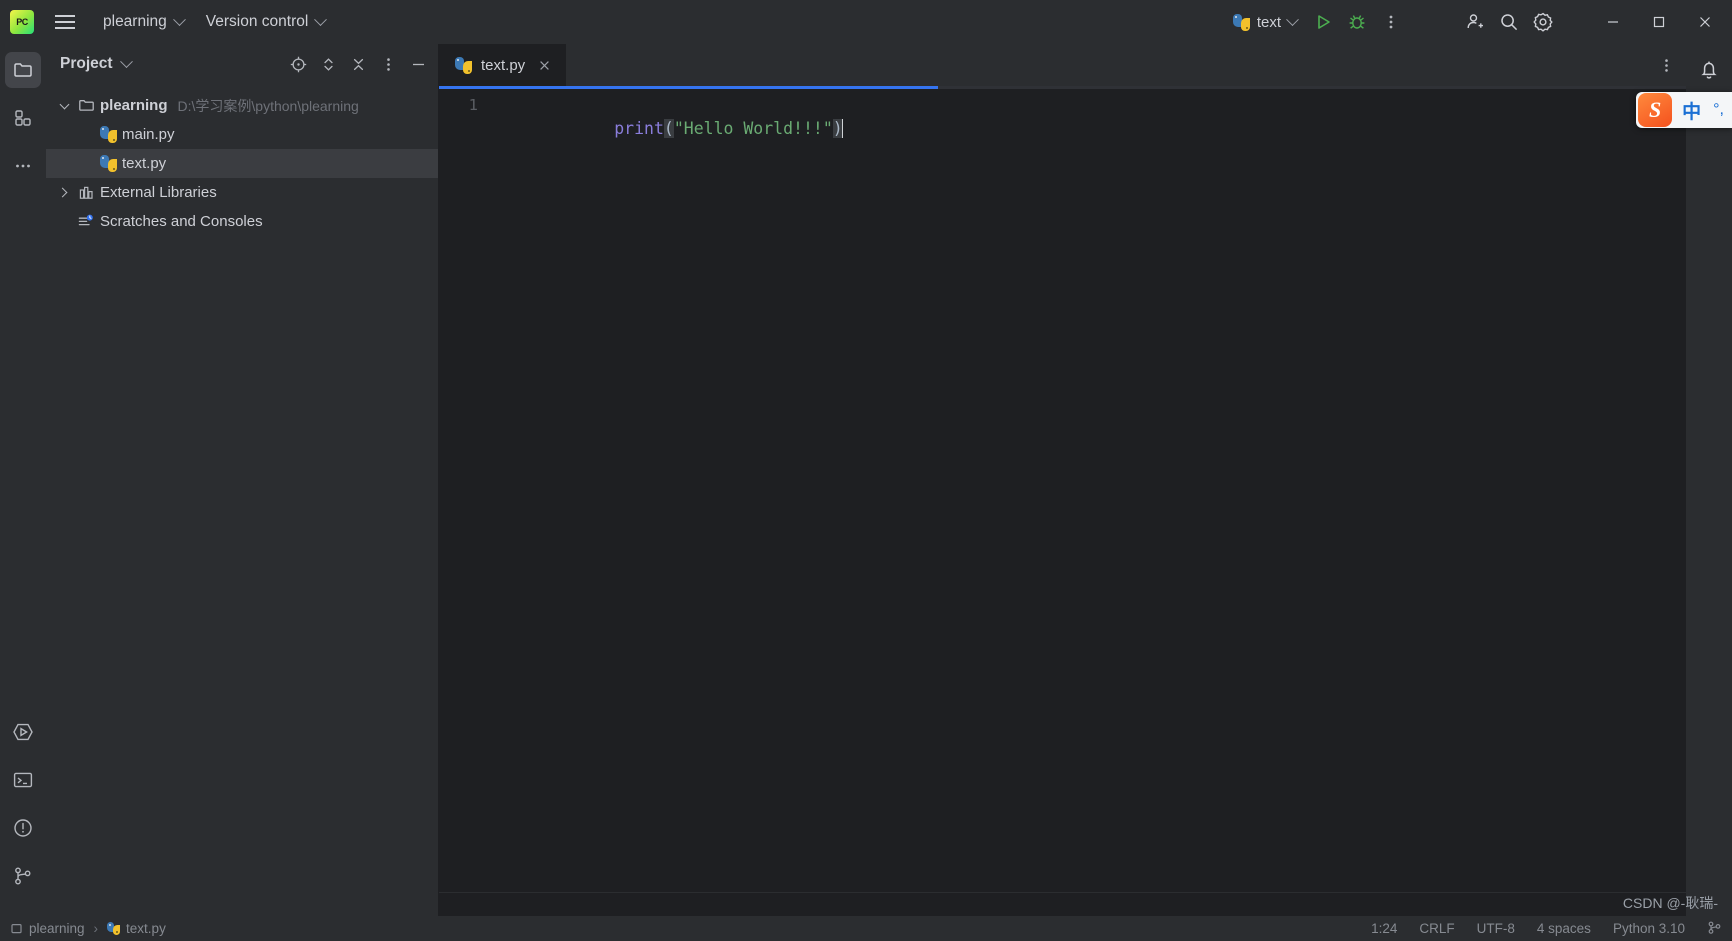 The height and width of the screenshot is (941, 1732). What do you see at coordinates (1543, 22) in the screenshot?
I see `settings-button` at bounding box center [1543, 22].